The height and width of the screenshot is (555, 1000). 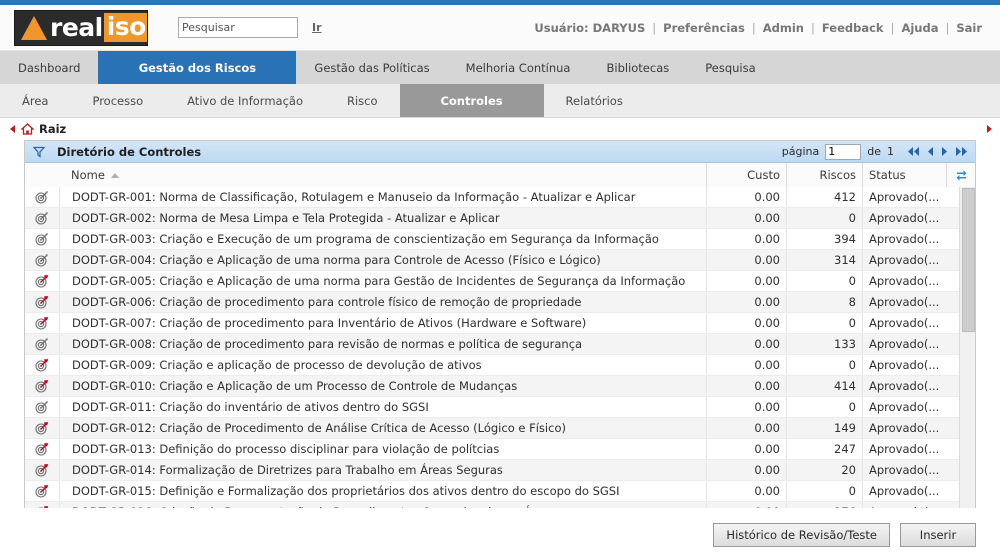 What do you see at coordinates (961, 151) in the screenshot?
I see `pager-last-icon` at bounding box center [961, 151].